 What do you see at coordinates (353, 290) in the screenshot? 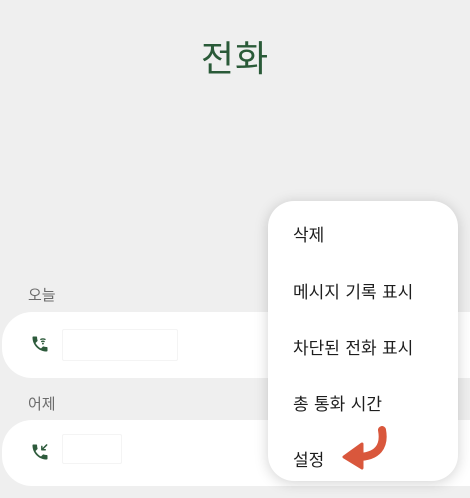
I see `menu-item-show-message-history: 메시지 기록 표시` at bounding box center [353, 290].